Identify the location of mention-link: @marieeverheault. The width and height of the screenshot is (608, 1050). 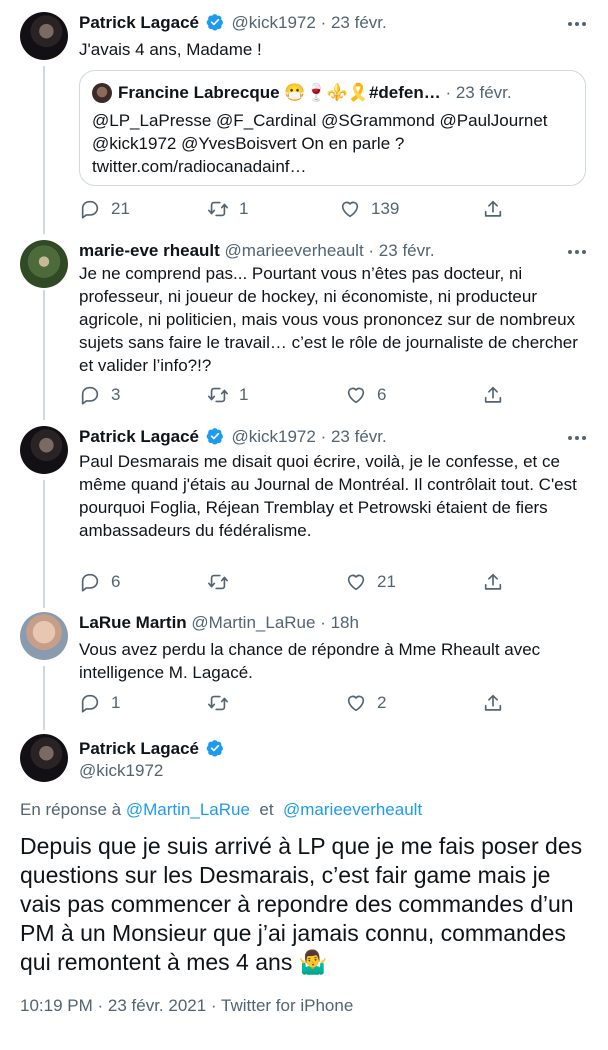
(352, 809).